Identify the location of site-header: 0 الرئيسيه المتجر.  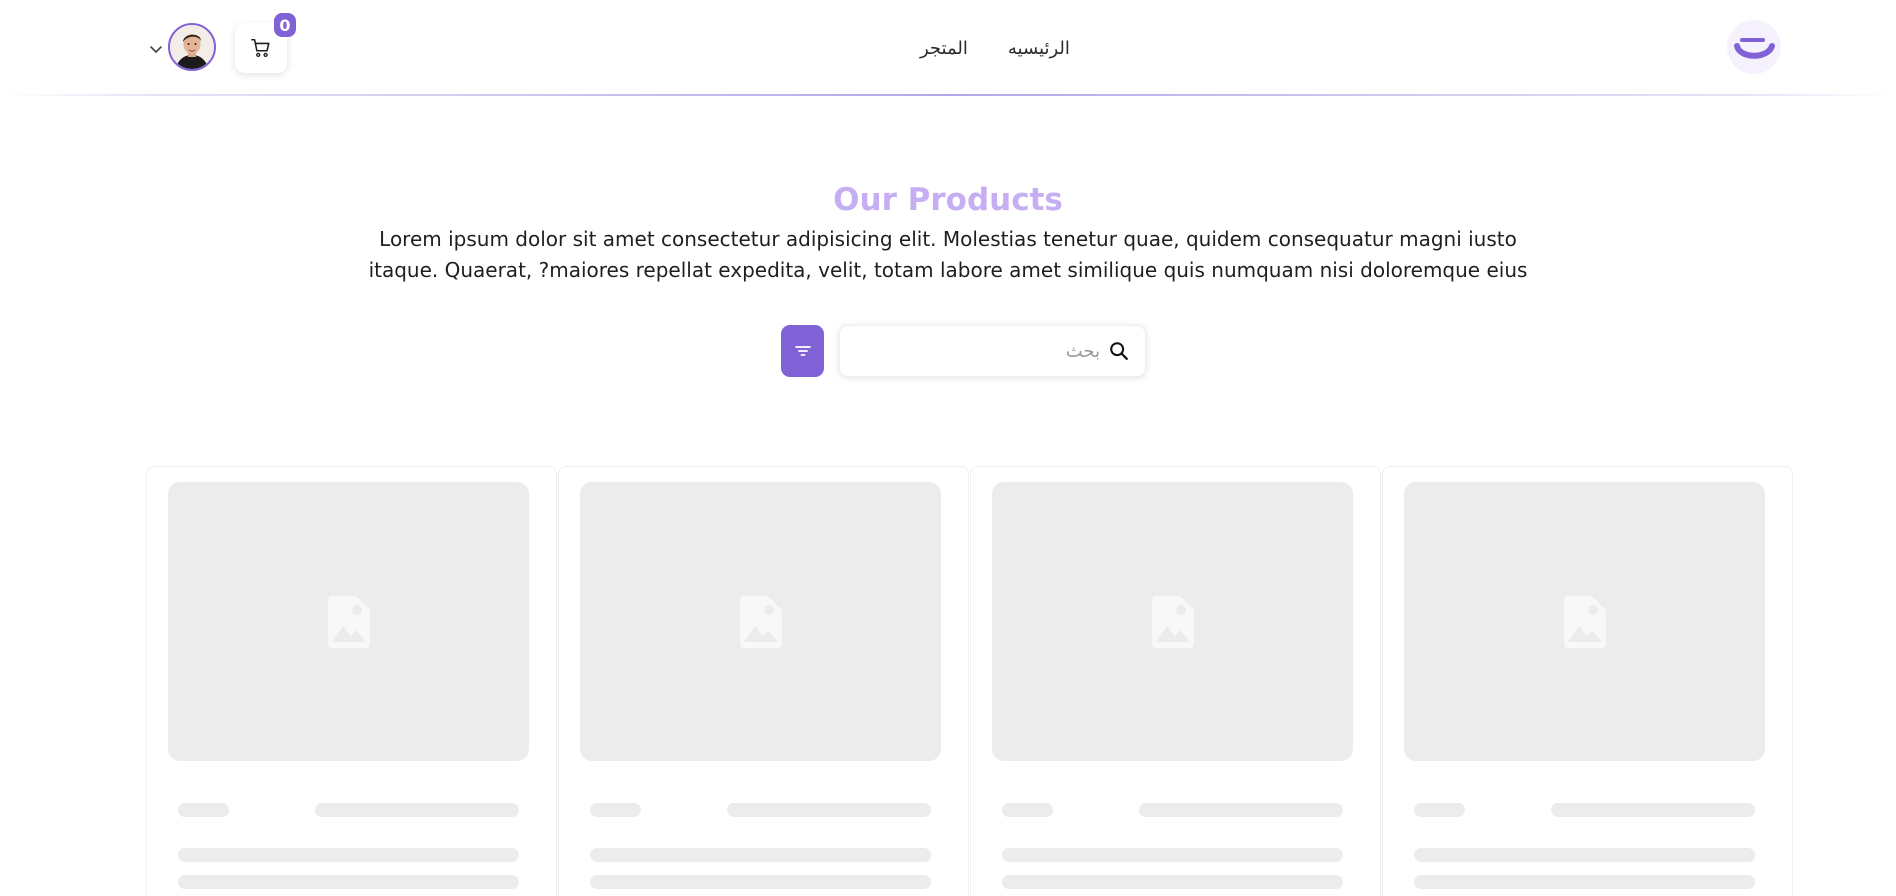
(948, 48).